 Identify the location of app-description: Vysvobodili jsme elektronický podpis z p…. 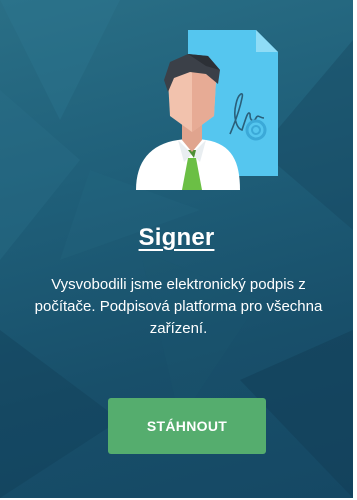
(178, 306).